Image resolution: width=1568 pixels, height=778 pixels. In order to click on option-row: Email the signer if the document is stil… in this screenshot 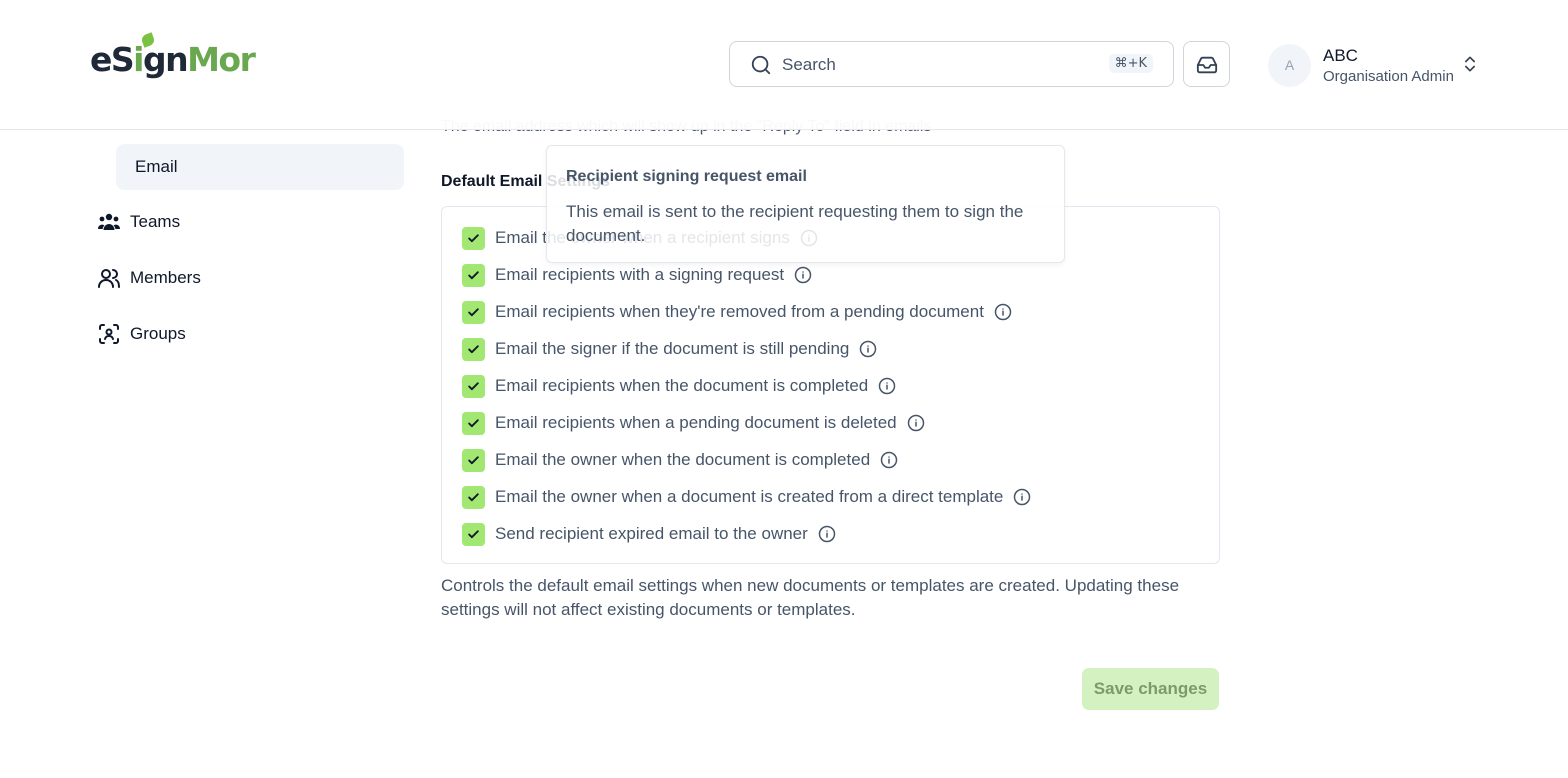, I will do `click(669, 349)`.